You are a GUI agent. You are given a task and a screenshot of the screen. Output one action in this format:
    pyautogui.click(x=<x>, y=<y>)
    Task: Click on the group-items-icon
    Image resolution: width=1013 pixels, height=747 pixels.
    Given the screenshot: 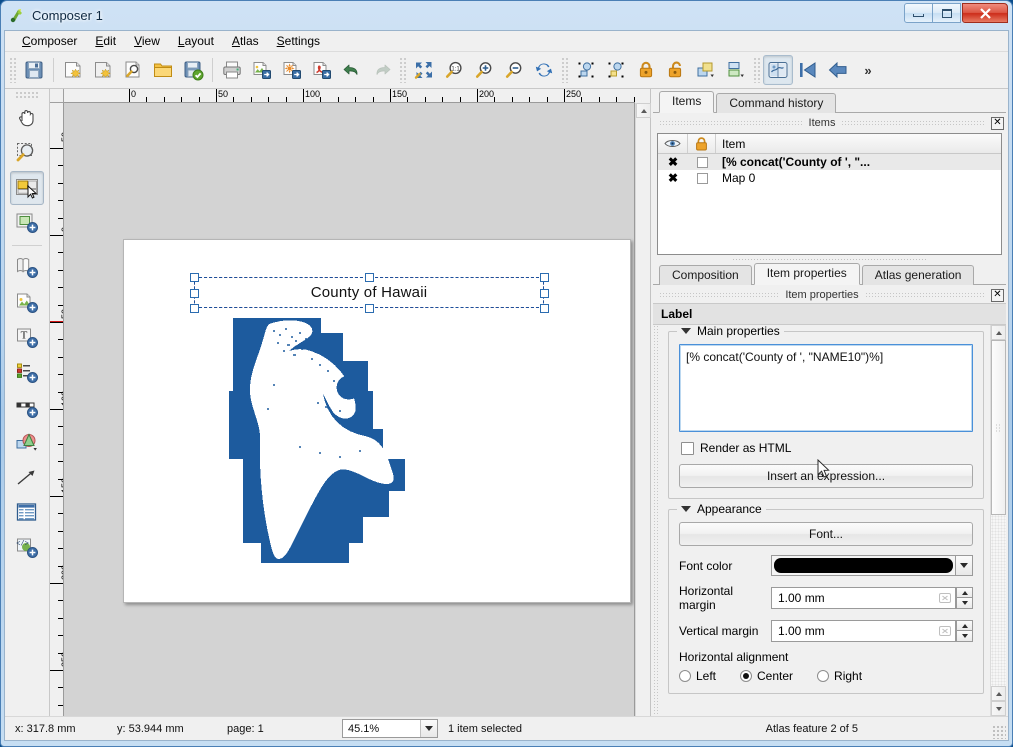 What is the action you would take?
    pyautogui.click(x=586, y=70)
    